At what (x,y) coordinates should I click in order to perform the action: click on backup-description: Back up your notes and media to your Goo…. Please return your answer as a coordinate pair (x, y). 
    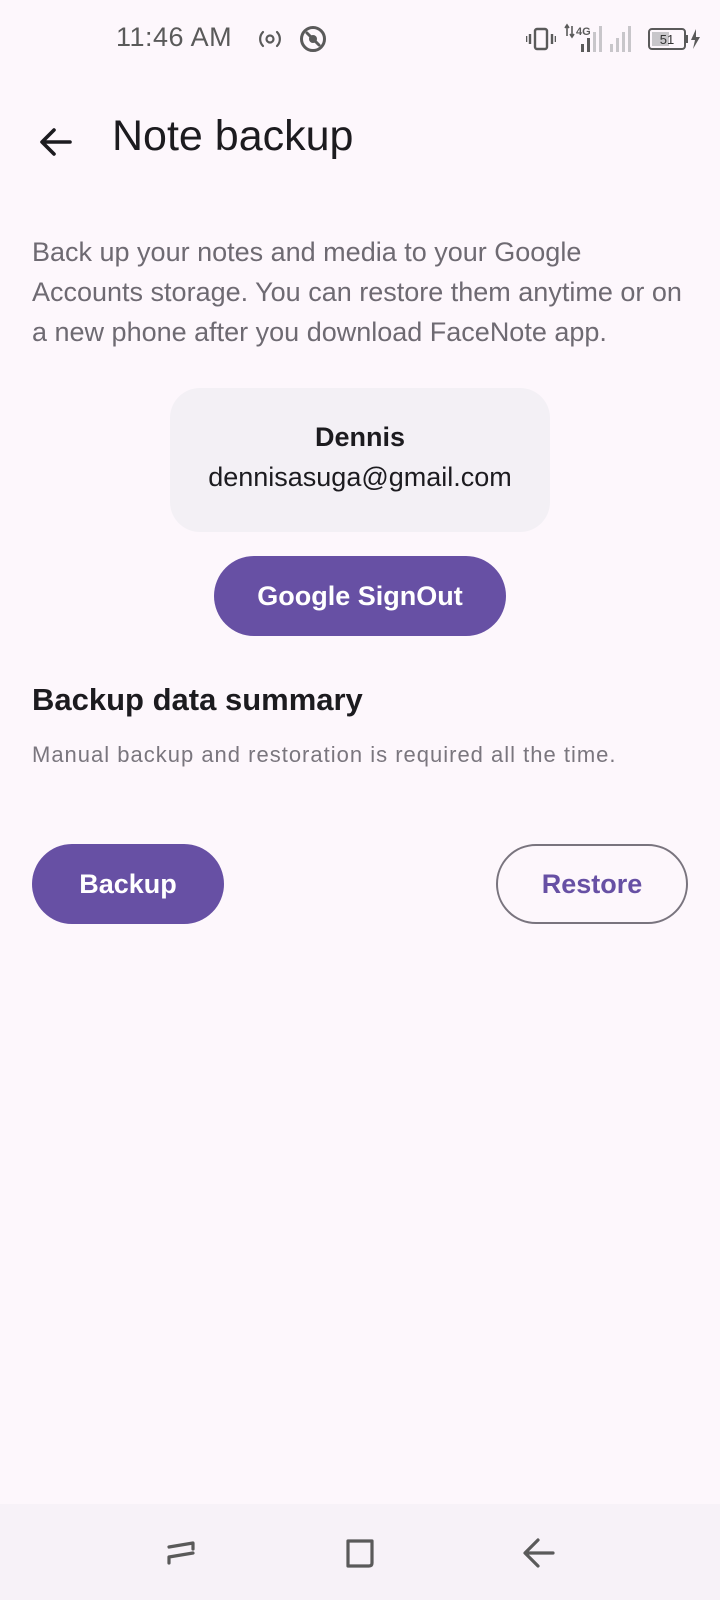
    Looking at the image, I should click on (357, 292).